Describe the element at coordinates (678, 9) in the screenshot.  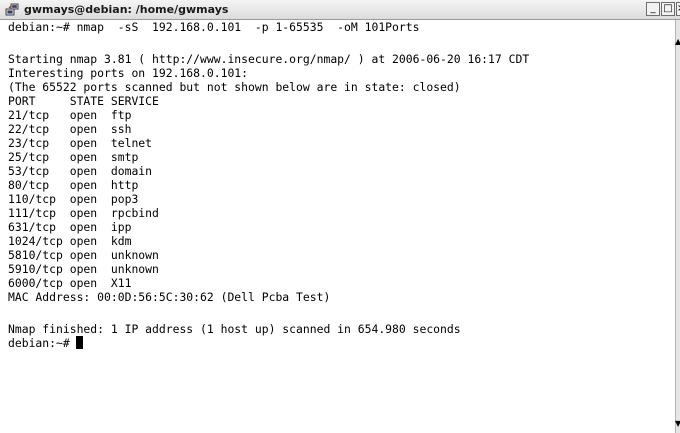
I see `close-button: ×` at that location.